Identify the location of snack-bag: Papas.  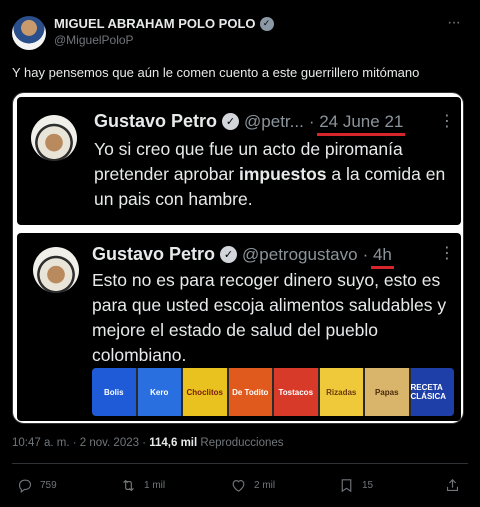
(387, 392).